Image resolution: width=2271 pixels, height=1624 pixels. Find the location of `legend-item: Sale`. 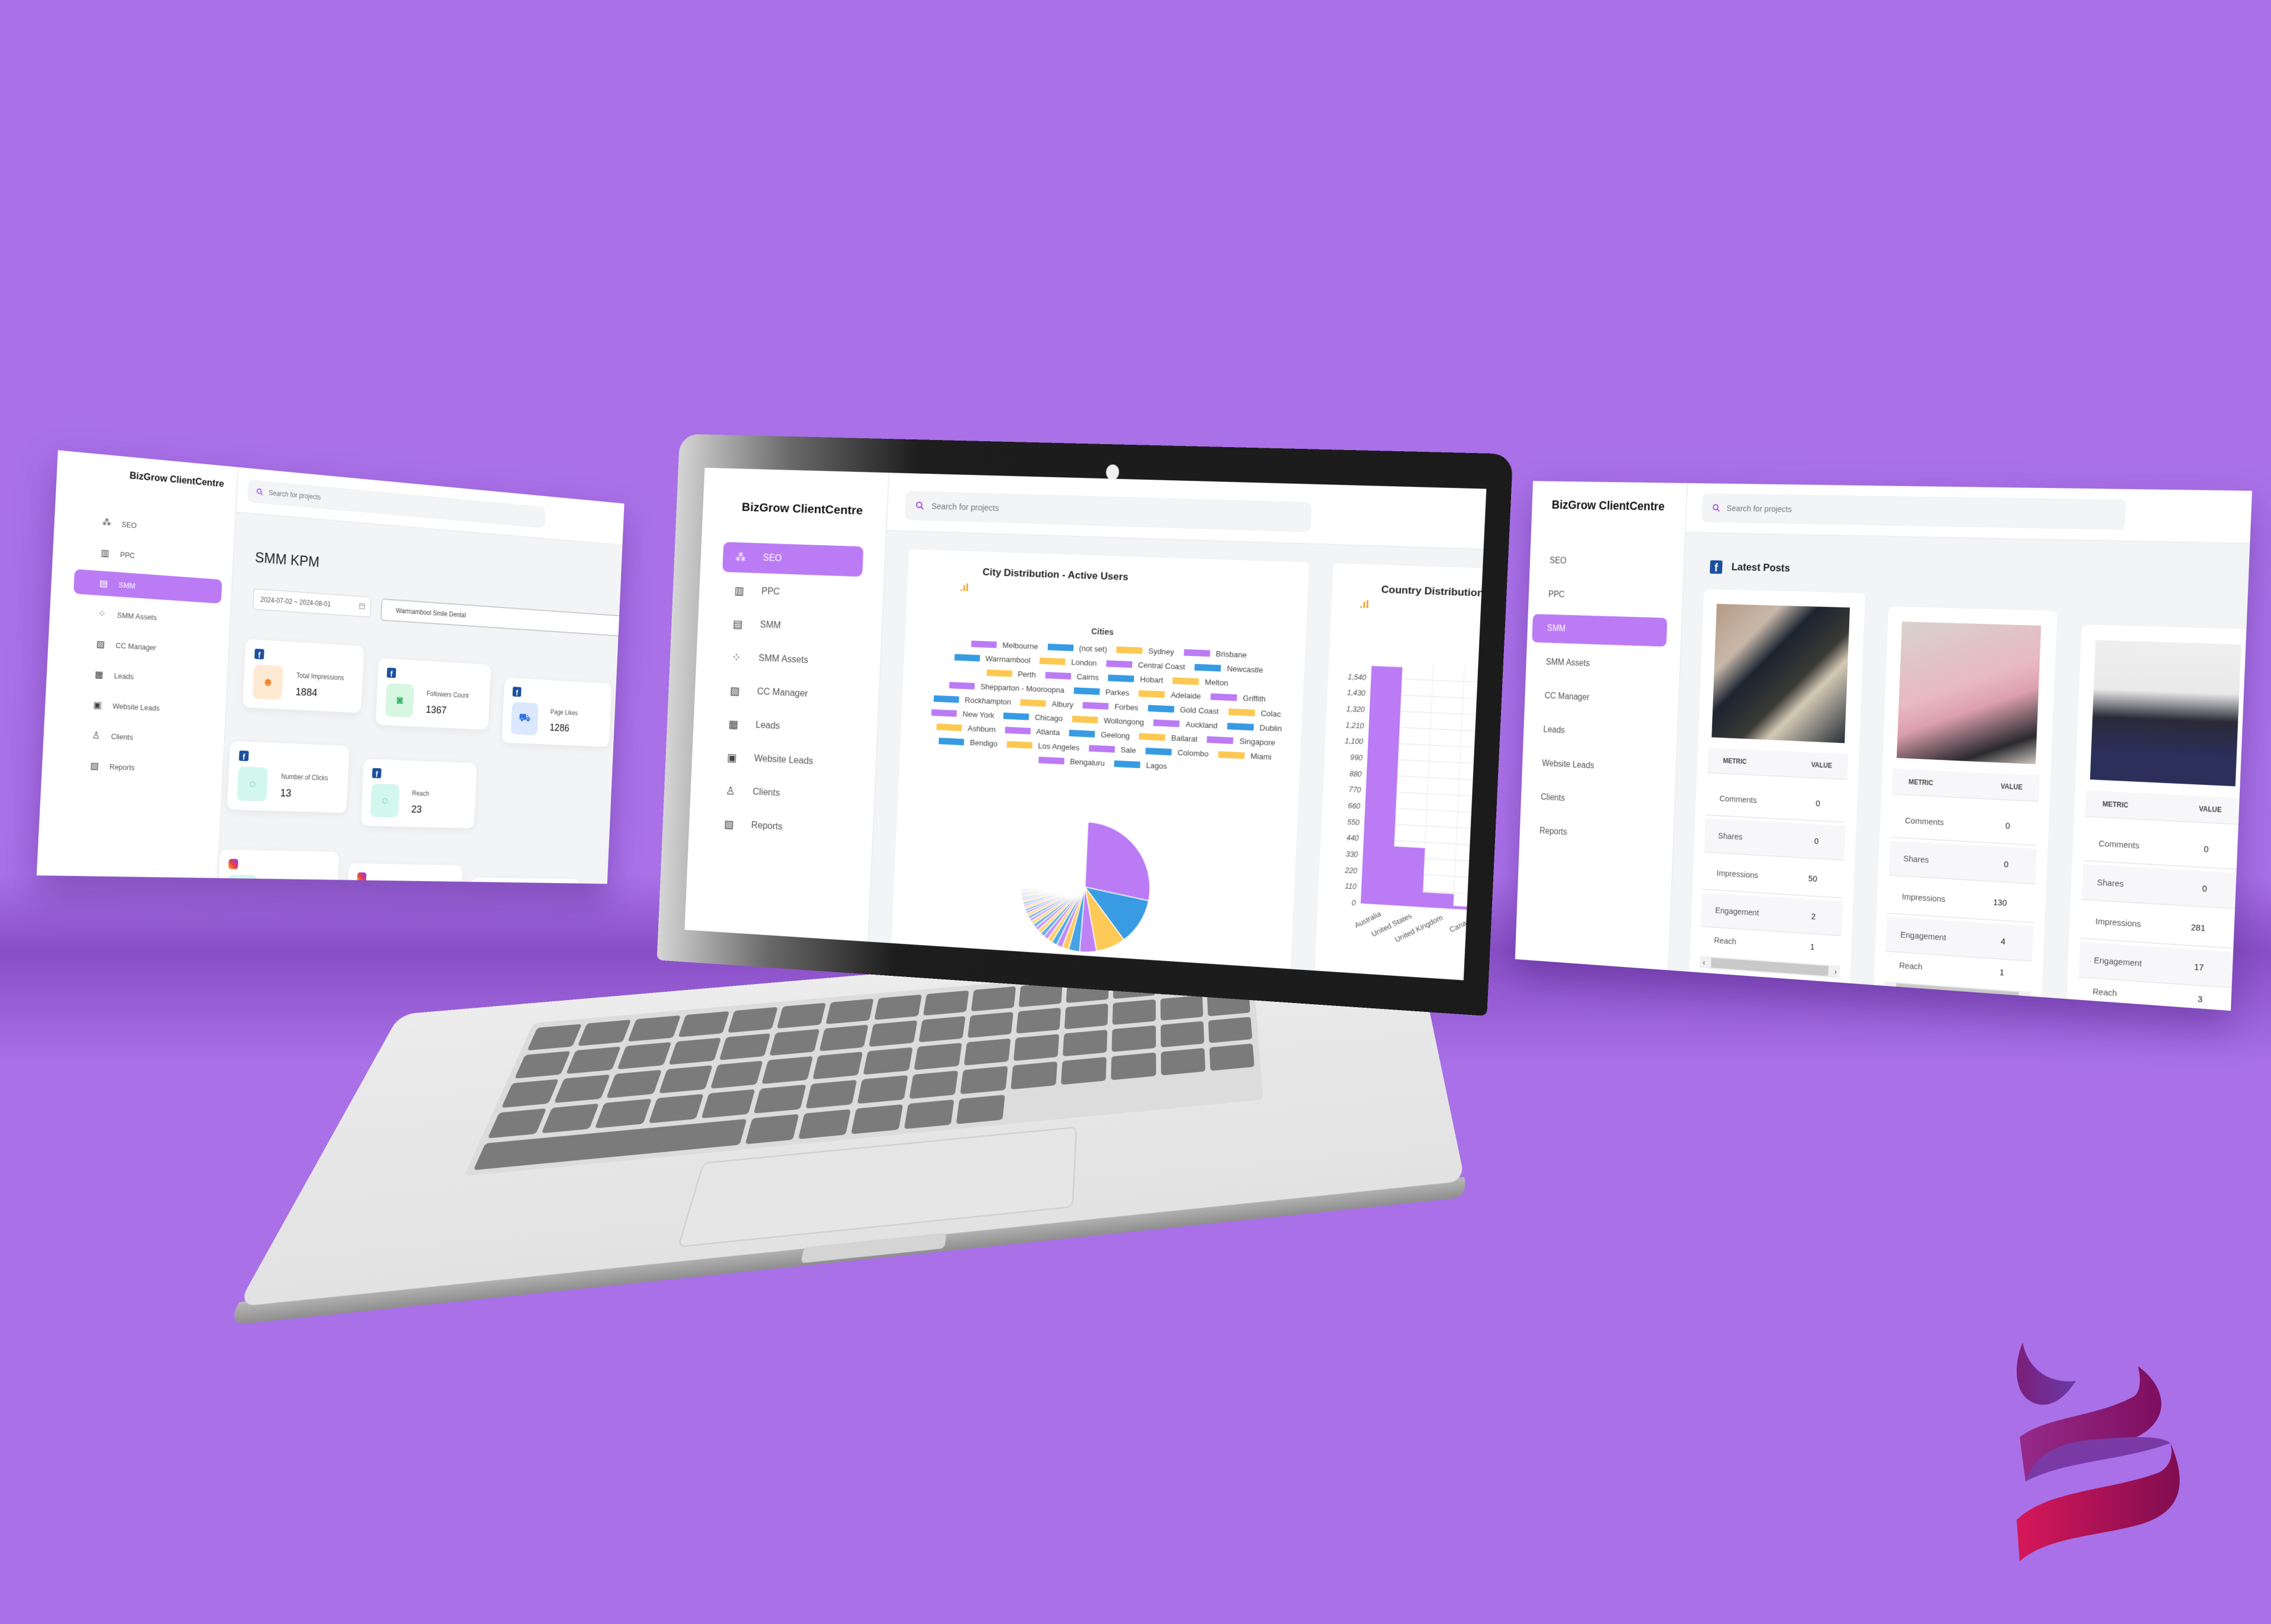

legend-item: Sale is located at coordinates (1112, 750).